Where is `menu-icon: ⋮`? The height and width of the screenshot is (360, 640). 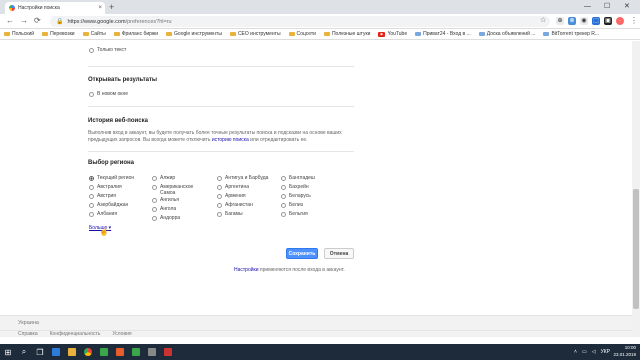
menu-icon: ⋮ is located at coordinates (634, 21).